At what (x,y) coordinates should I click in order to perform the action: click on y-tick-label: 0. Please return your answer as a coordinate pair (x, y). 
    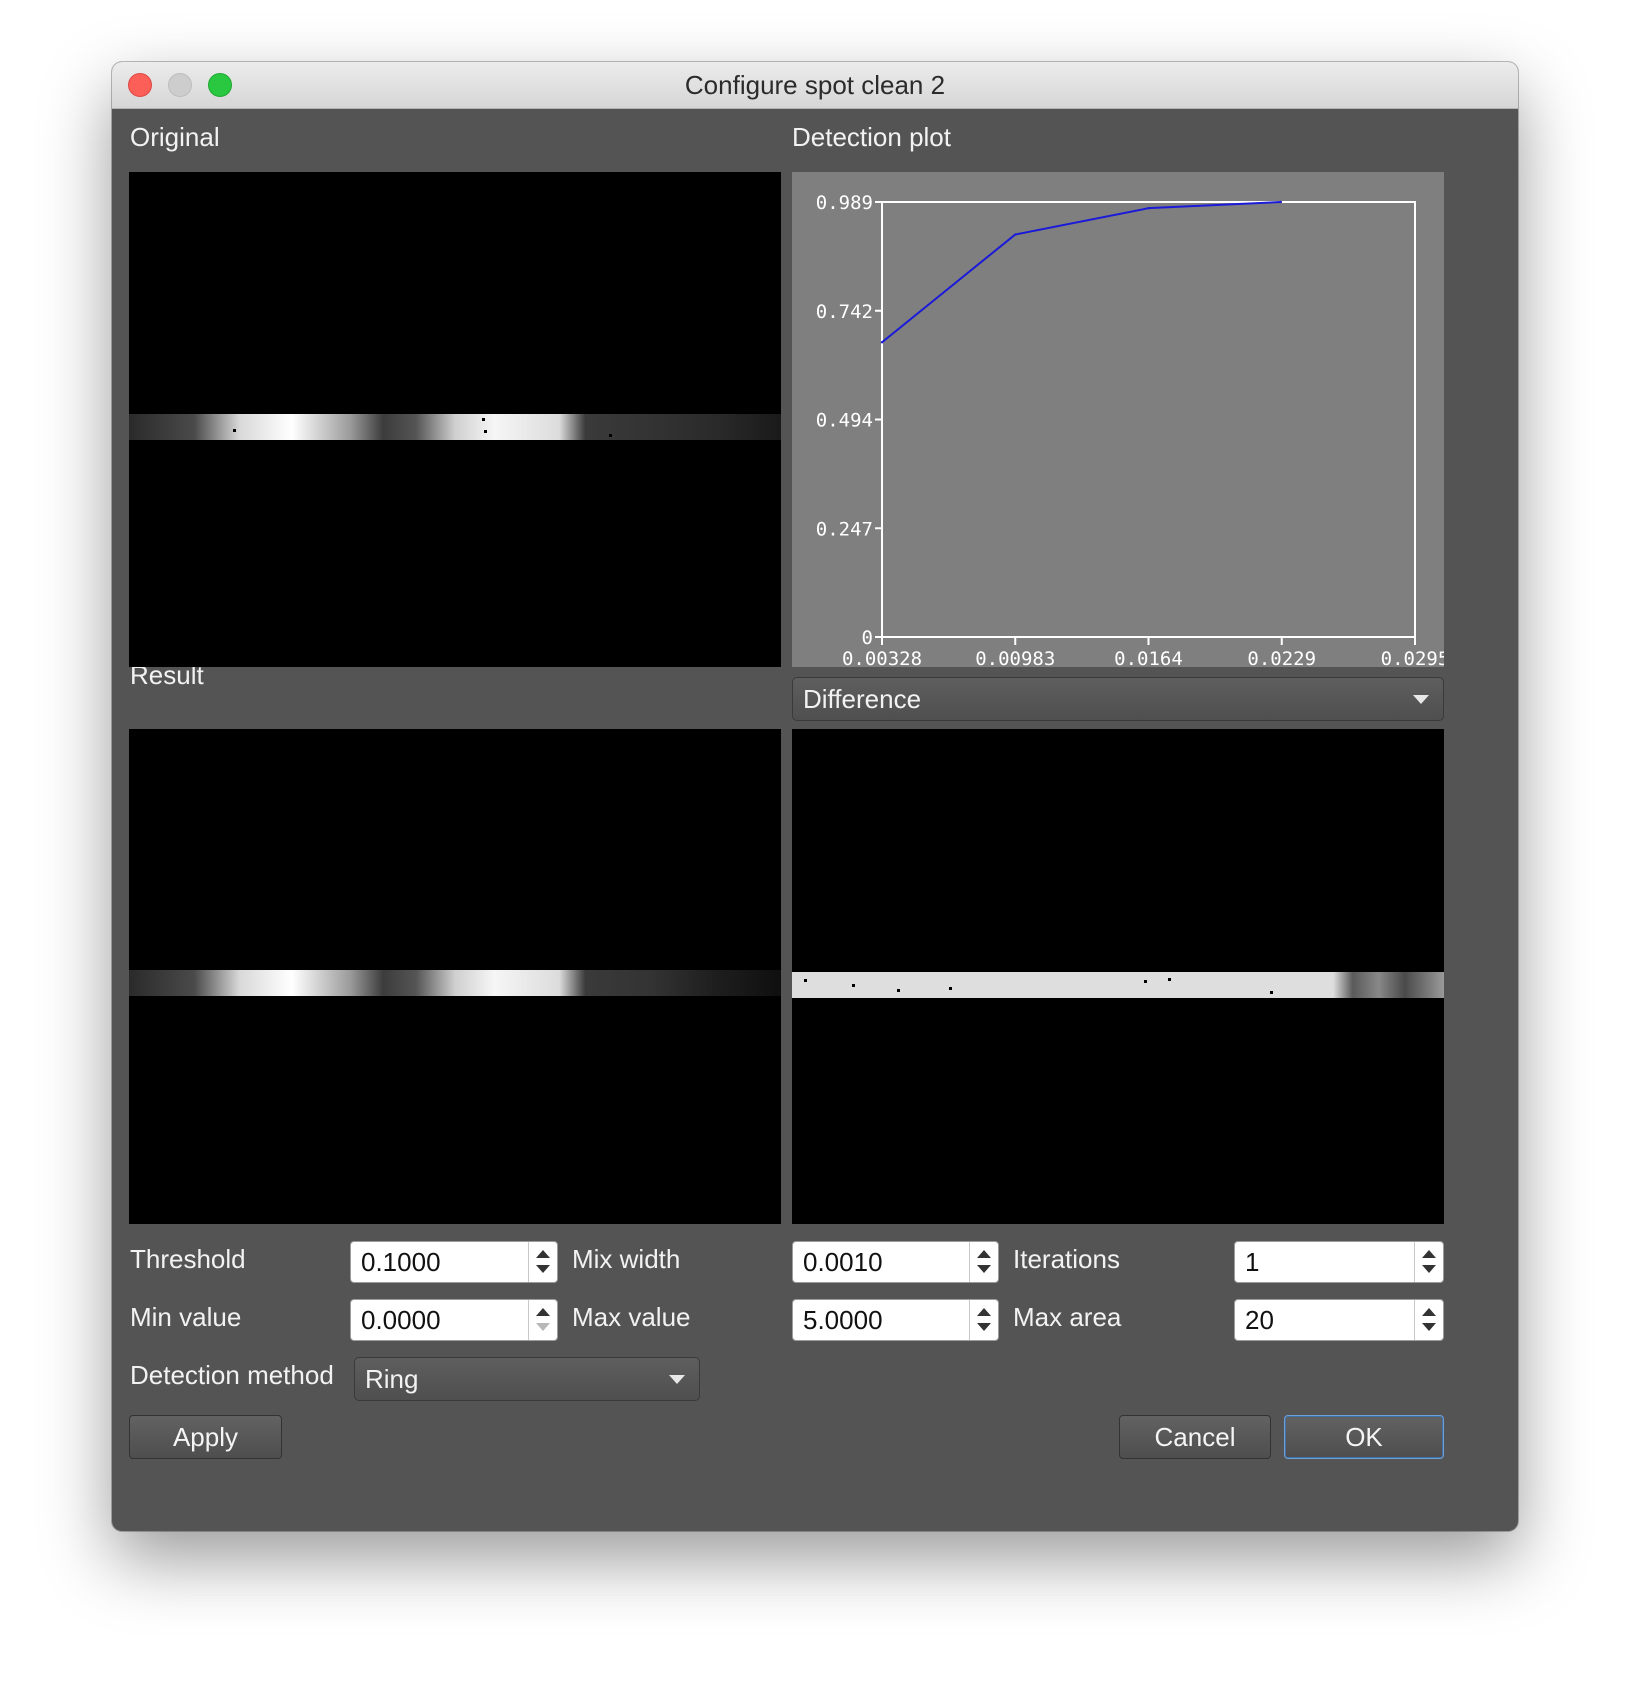
    Looking at the image, I should click on (867, 638).